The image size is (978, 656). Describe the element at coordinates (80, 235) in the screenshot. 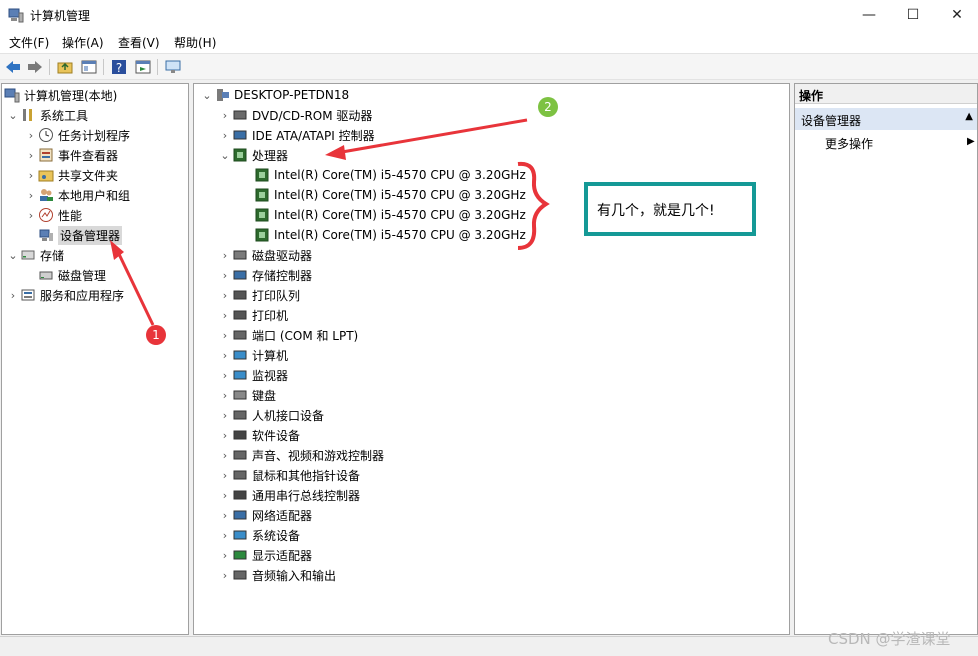

I see `tree-item-device-manager: 设备管理器` at that location.